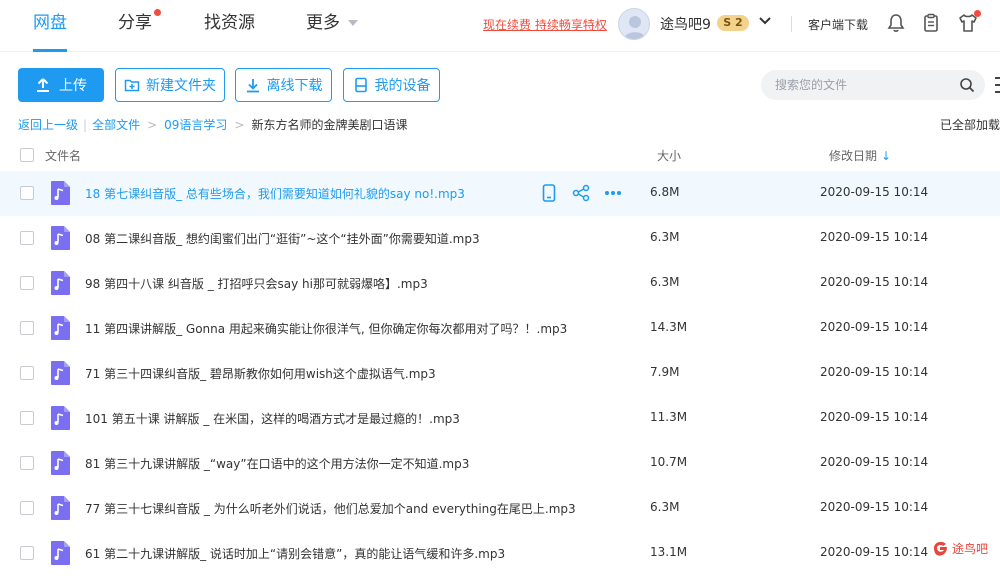 The height and width of the screenshot is (576, 1000). I want to click on nav-tab-share: 分享, so click(139, 24).